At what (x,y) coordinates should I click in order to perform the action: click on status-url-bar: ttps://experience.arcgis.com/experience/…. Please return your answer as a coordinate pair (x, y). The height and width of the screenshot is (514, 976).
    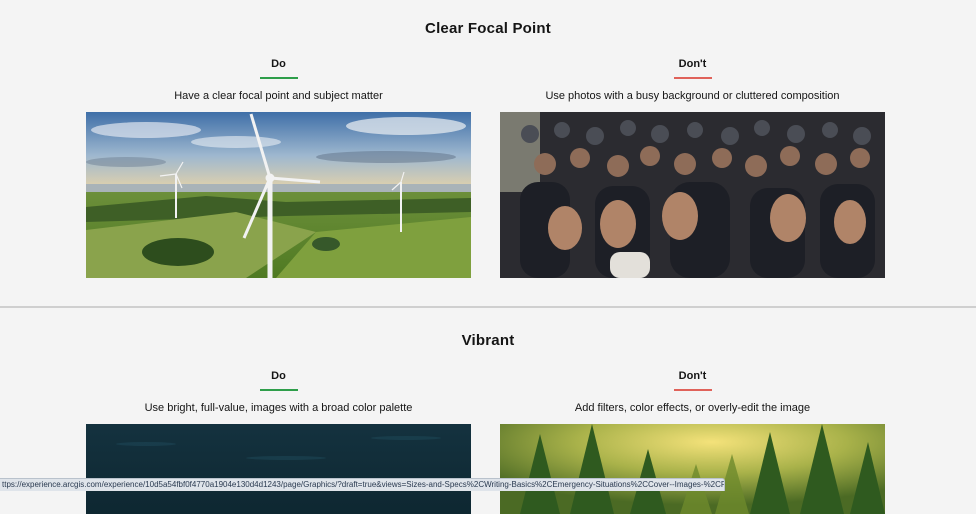
    Looking at the image, I should click on (362, 484).